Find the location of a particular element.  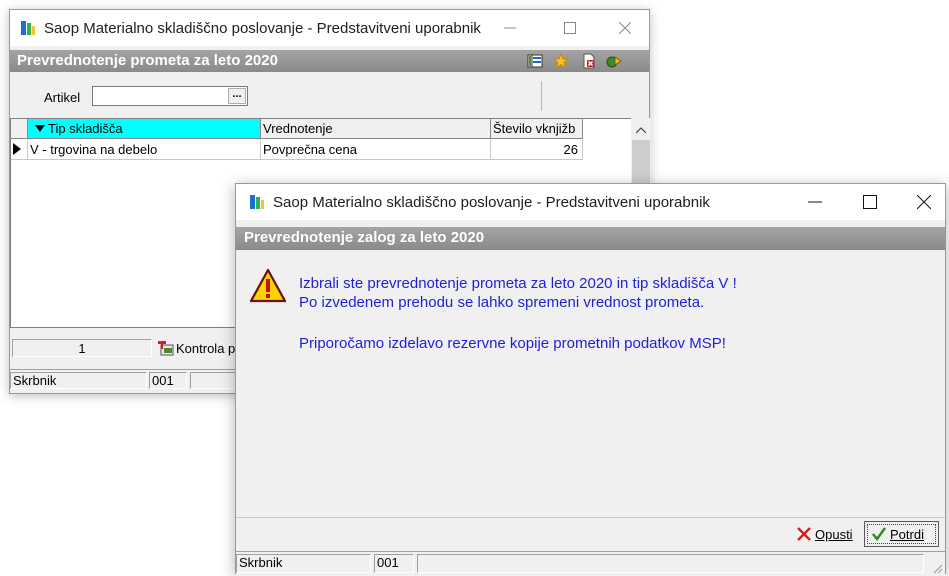

kontrola-label: Kontrola p is located at coordinates (206, 348).